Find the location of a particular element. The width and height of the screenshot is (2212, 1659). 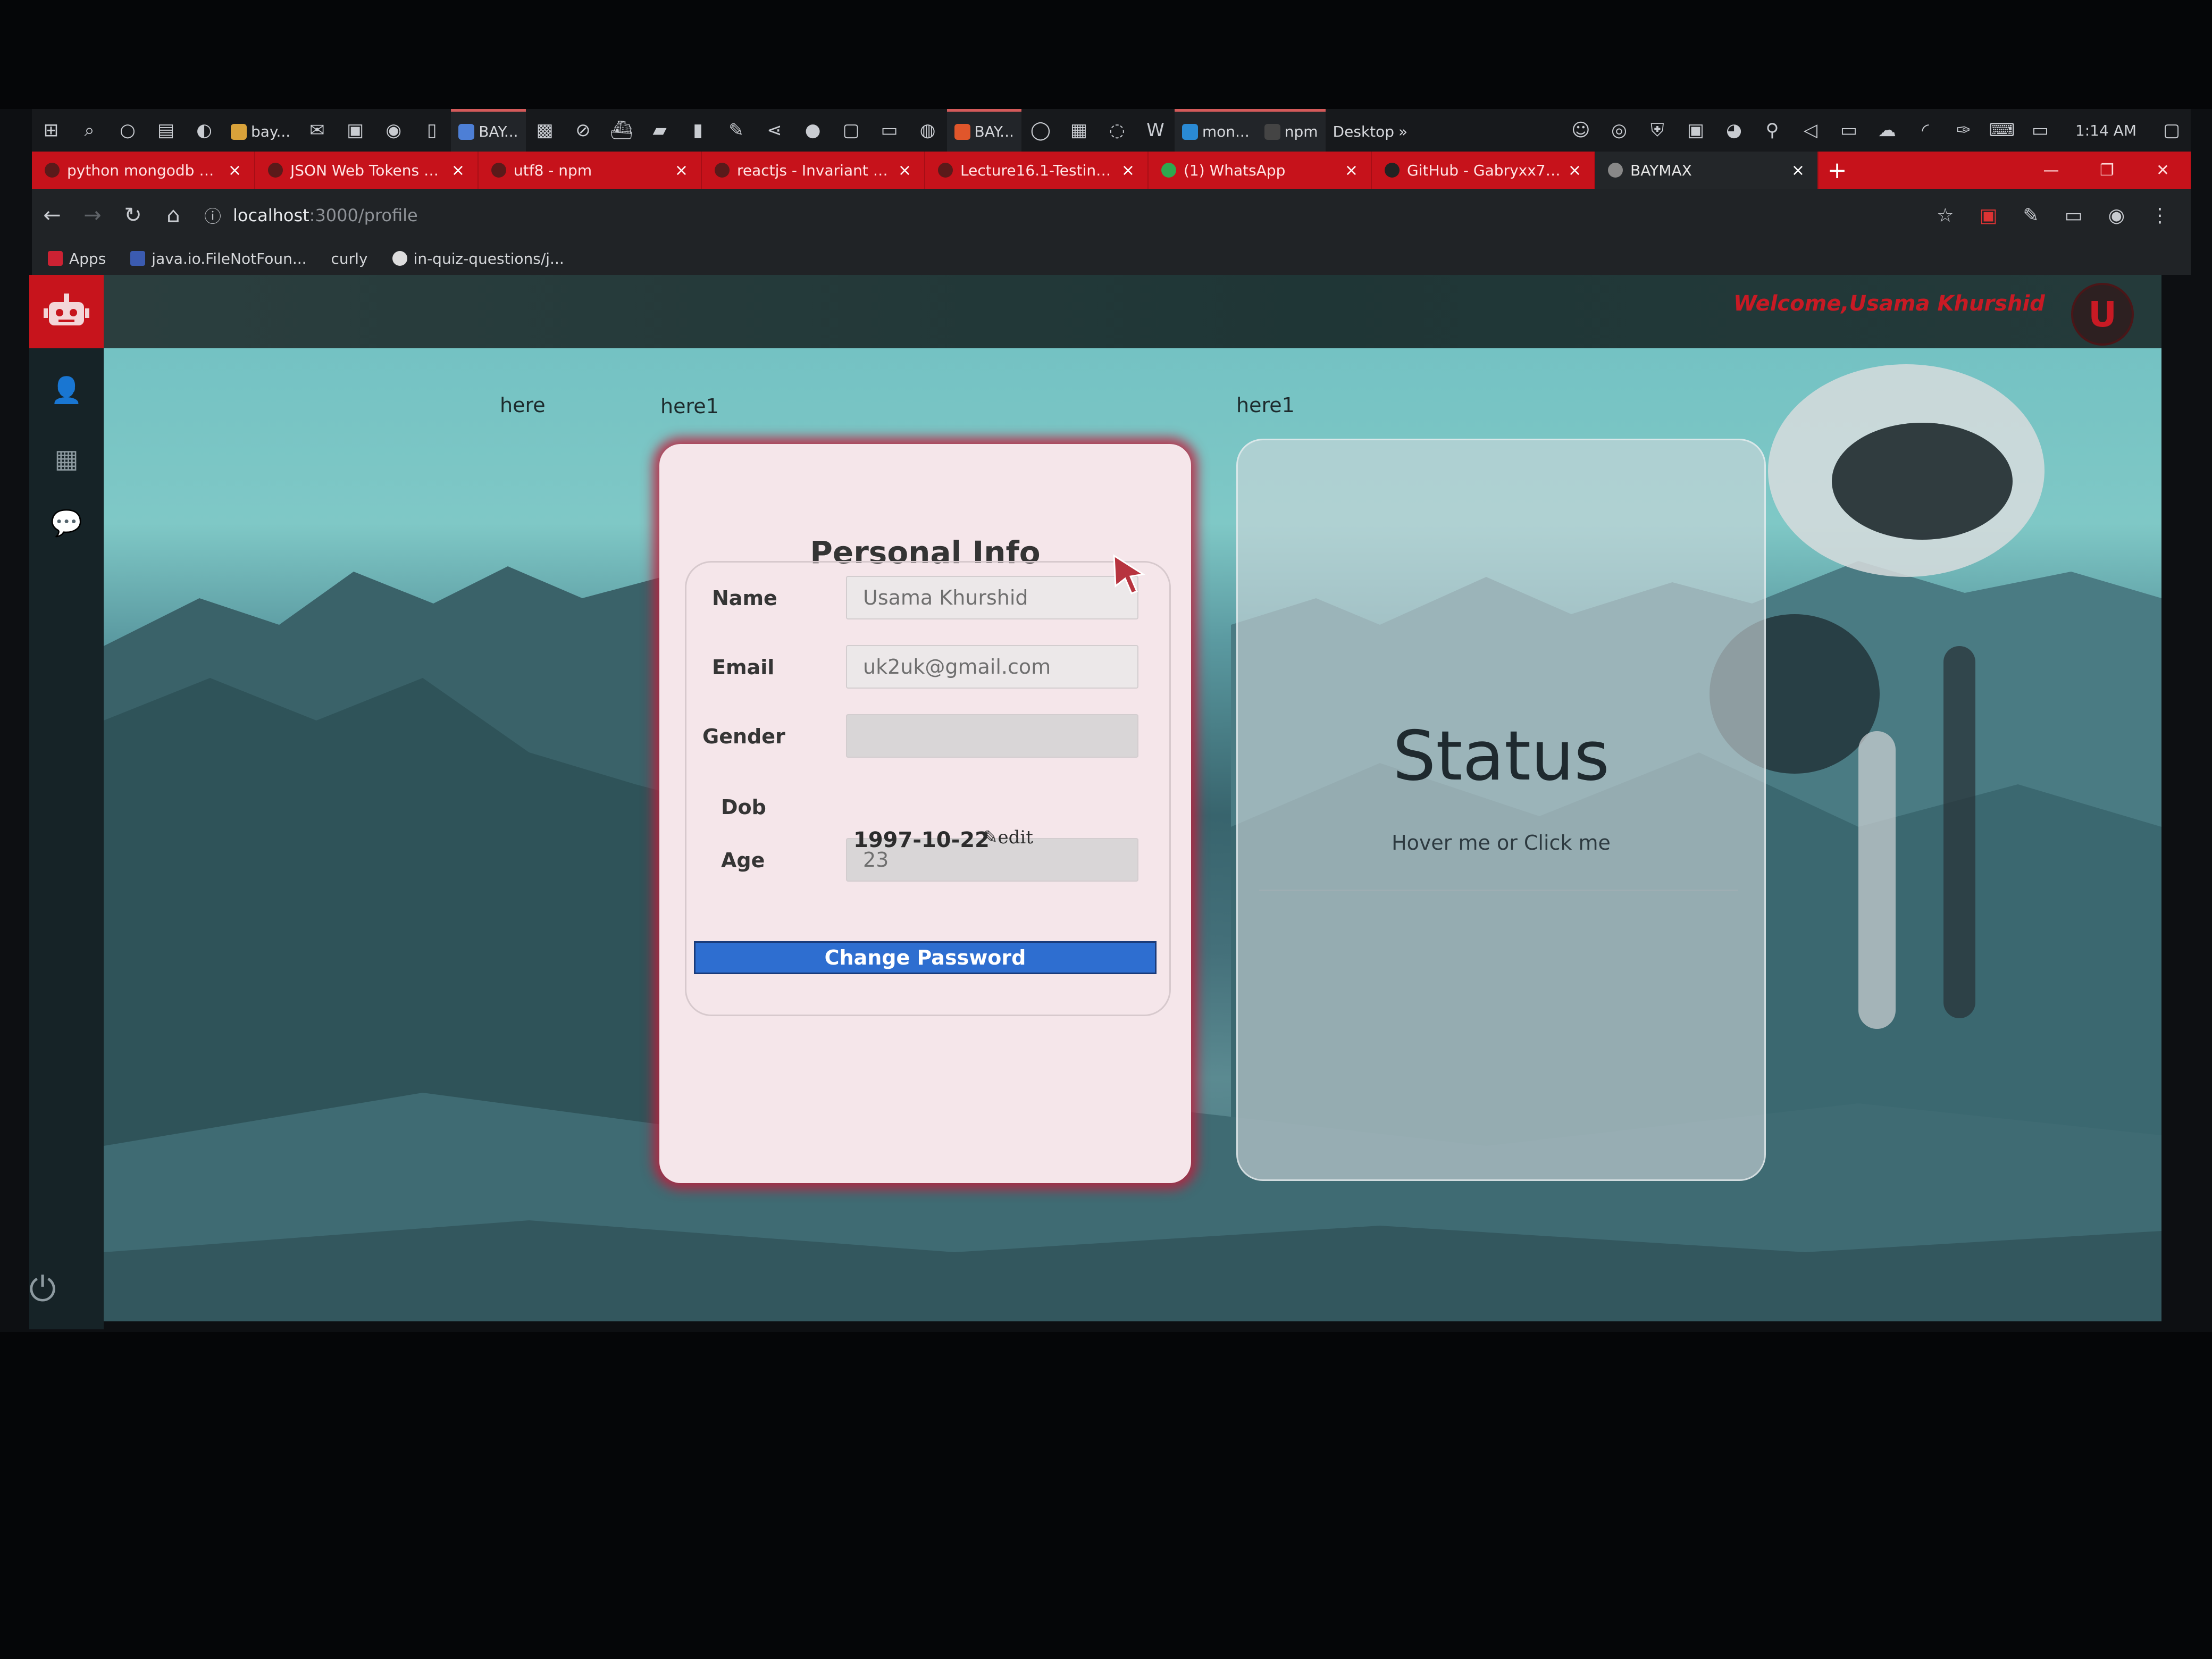

browser-tab: reactjs - Invariant faile × is located at coordinates (813, 170).